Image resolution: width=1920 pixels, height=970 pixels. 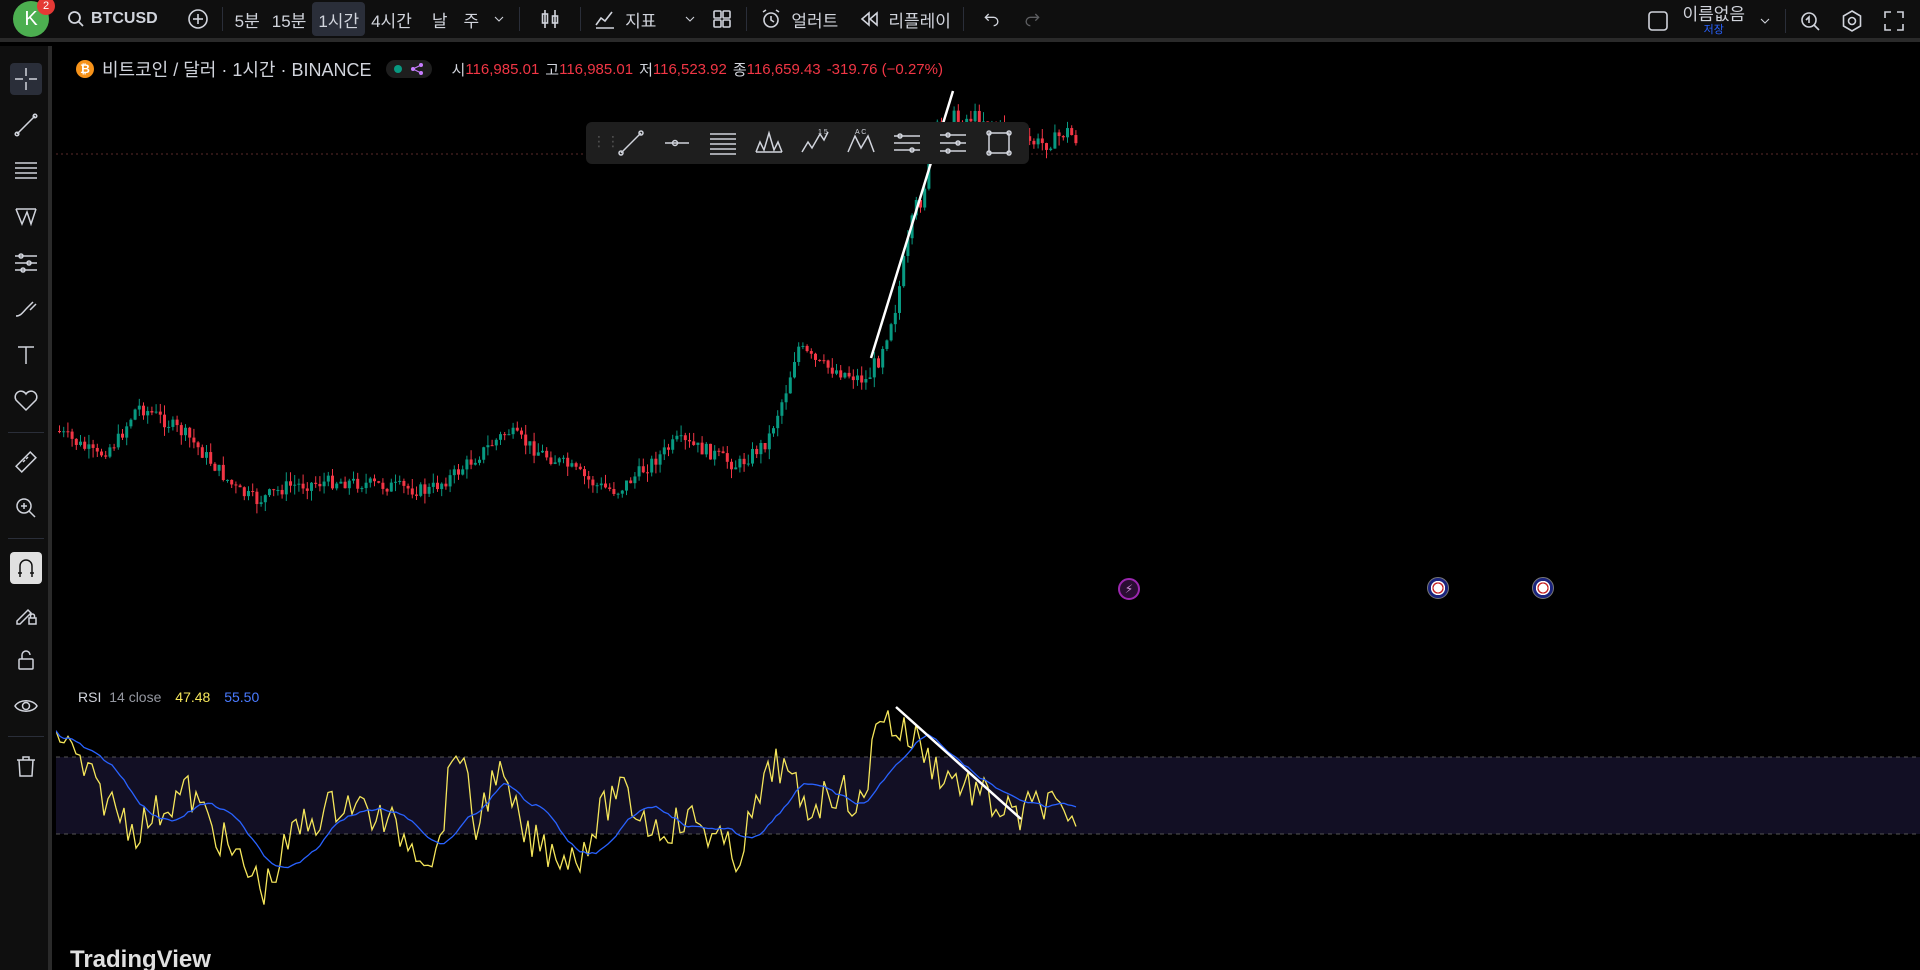 What do you see at coordinates (1852, 21) in the screenshot?
I see `settings-button` at bounding box center [1852, 21].